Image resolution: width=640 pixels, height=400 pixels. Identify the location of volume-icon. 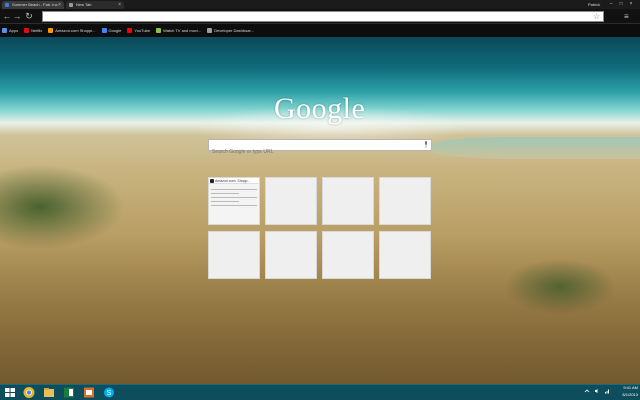
(597, 391).